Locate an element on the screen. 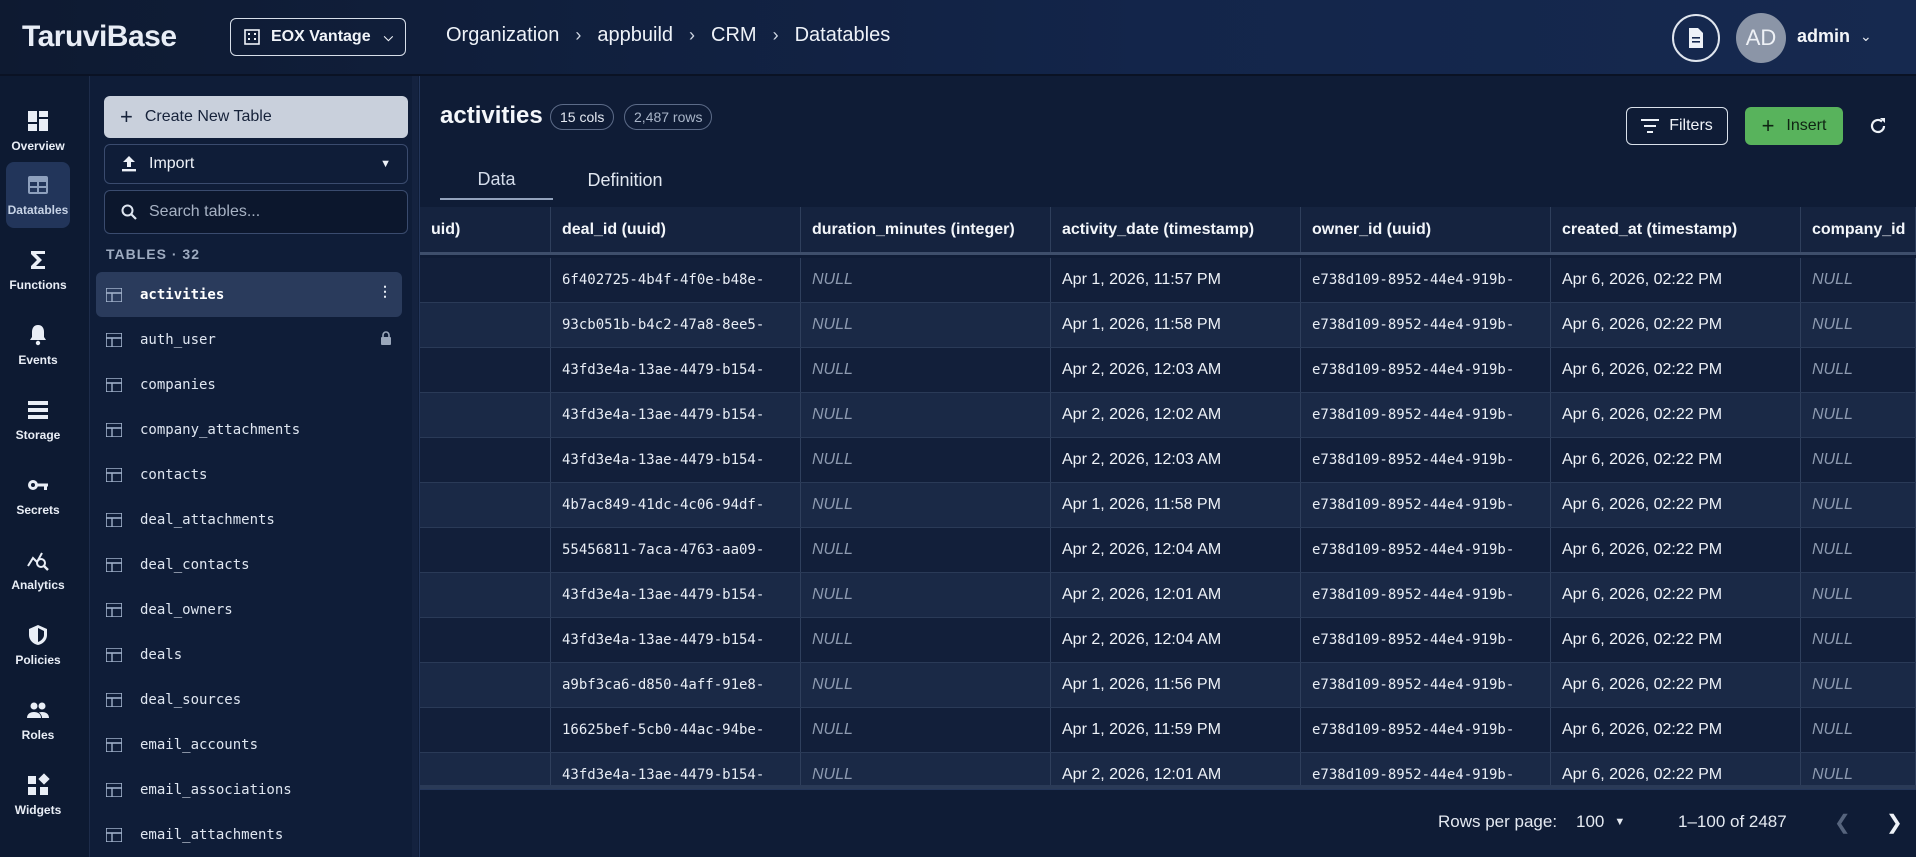  table-list-item: deals is located at coordinates (249, 654).